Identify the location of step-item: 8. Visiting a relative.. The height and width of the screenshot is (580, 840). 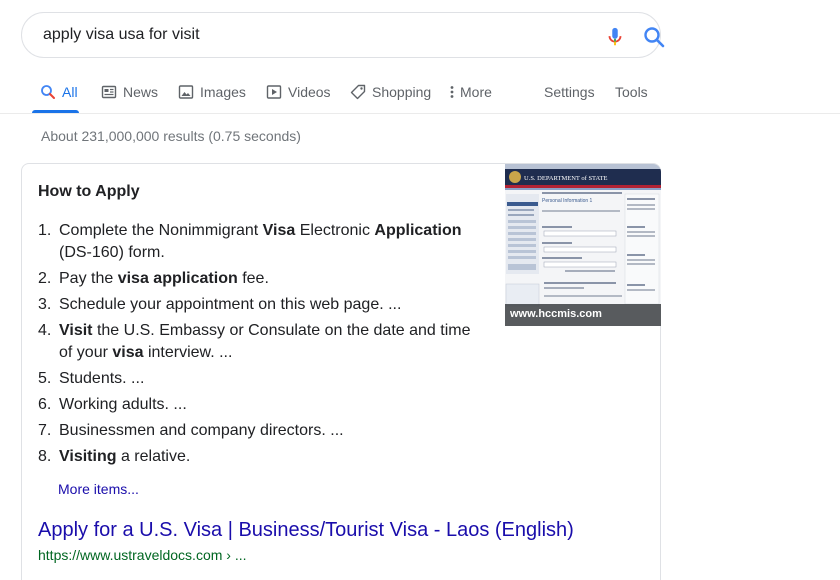
(258, 457).